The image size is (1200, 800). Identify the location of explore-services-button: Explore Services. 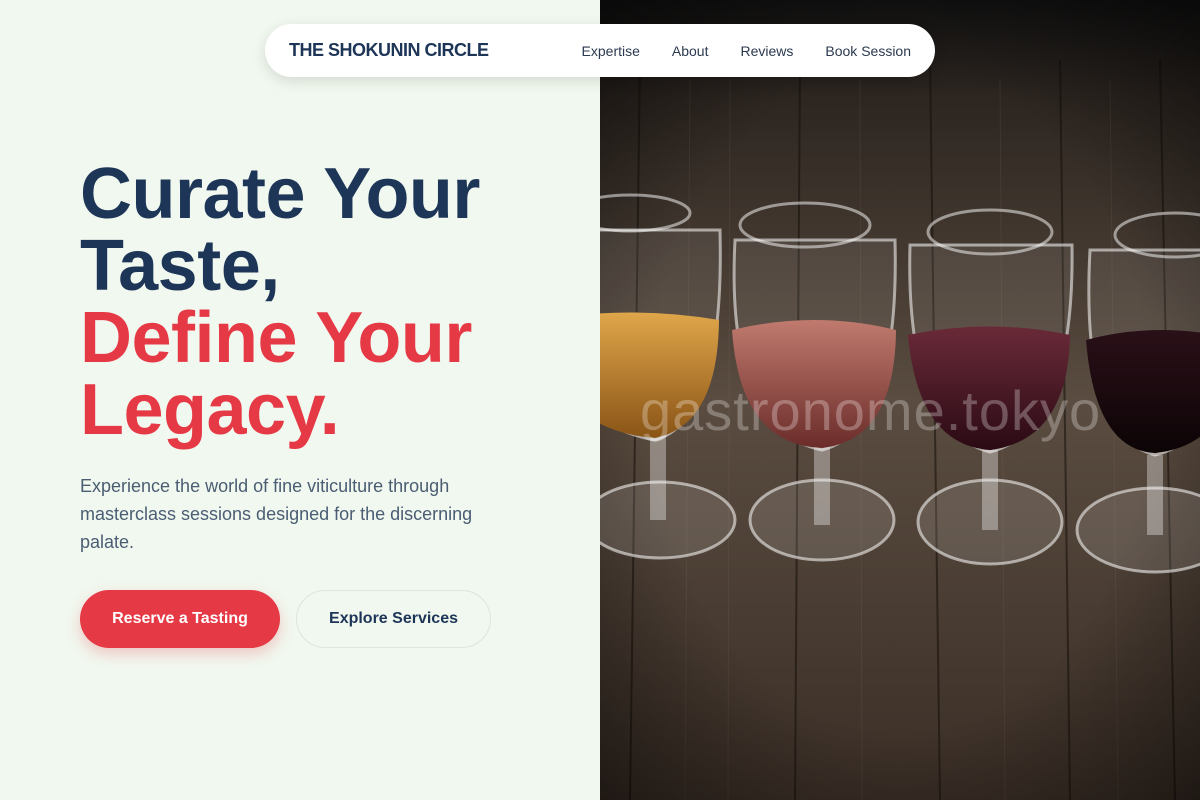
(393, 619).